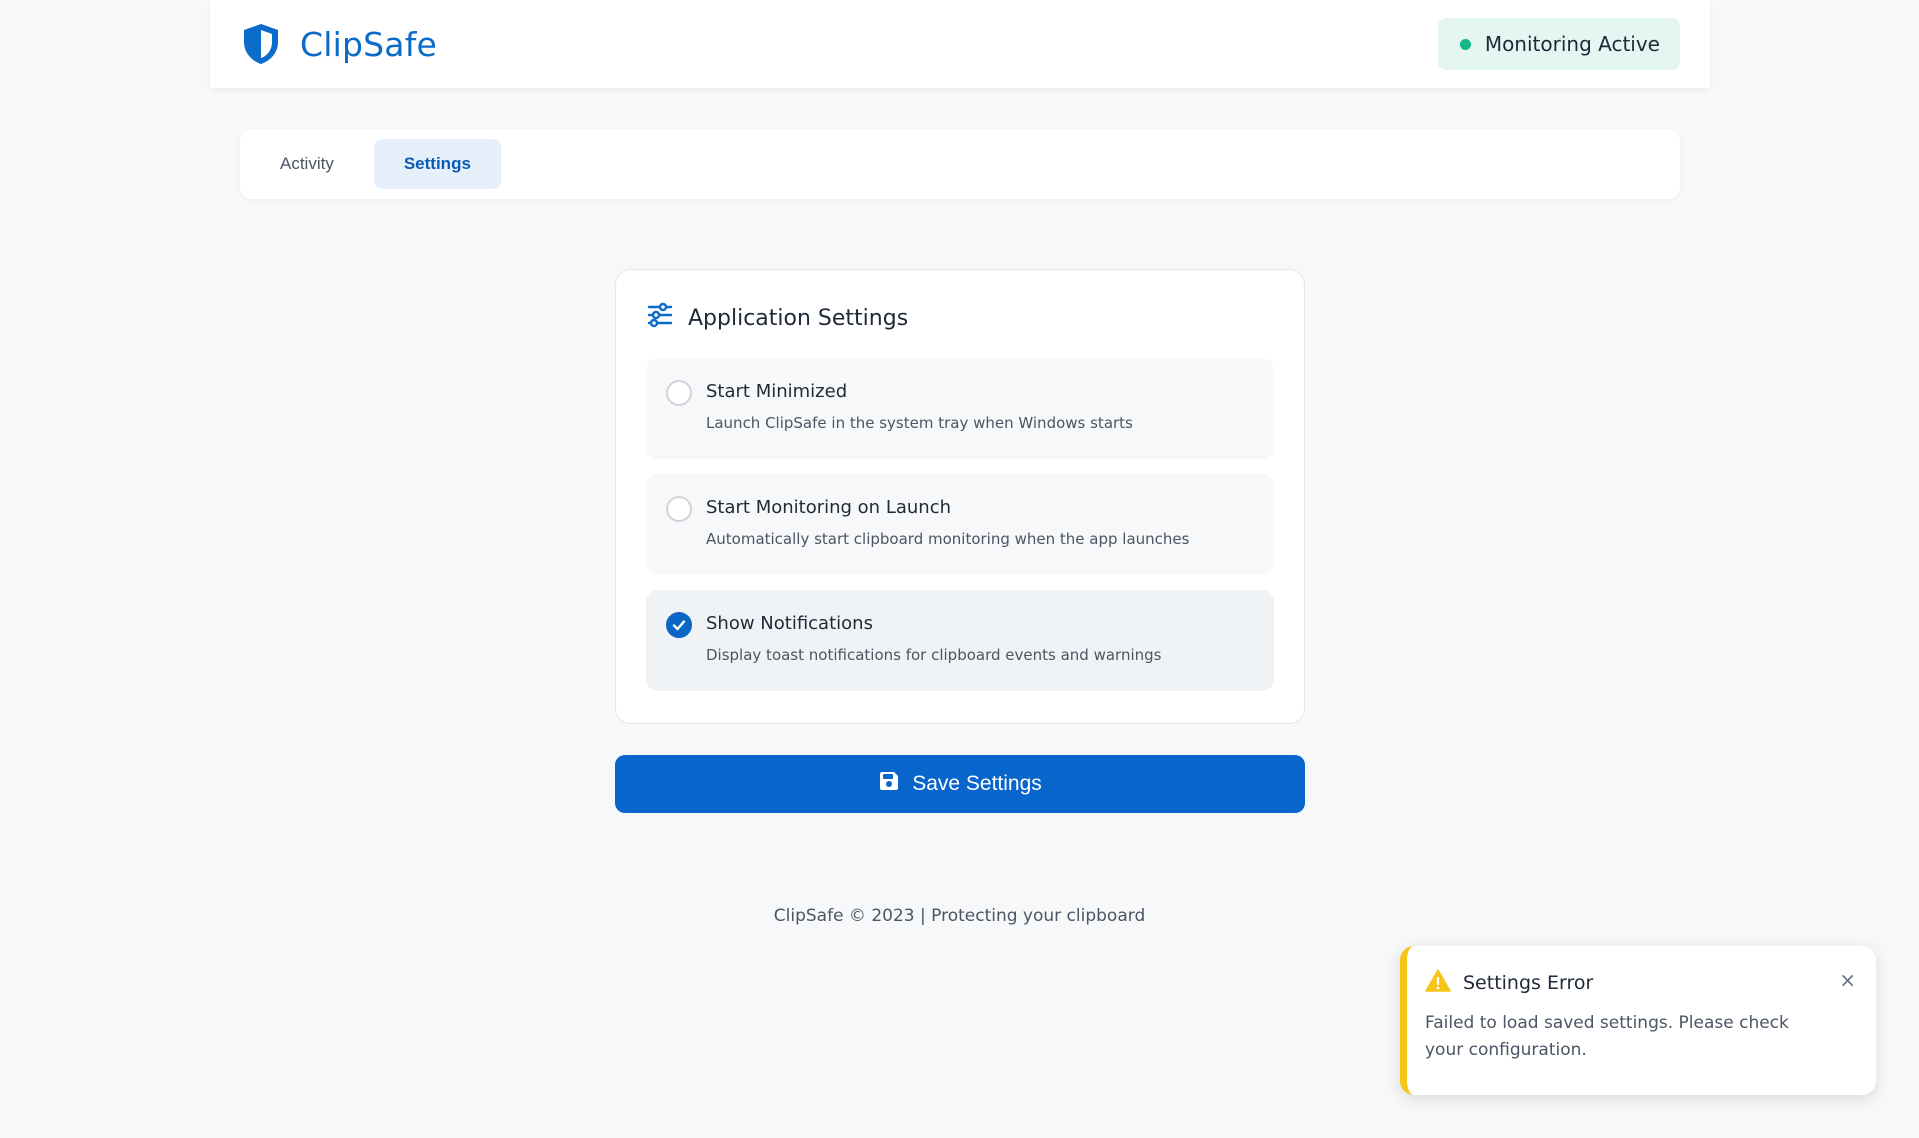 The image size is (1919, 1138). I want to click on floppy-disk-icon, so click(889, 784).